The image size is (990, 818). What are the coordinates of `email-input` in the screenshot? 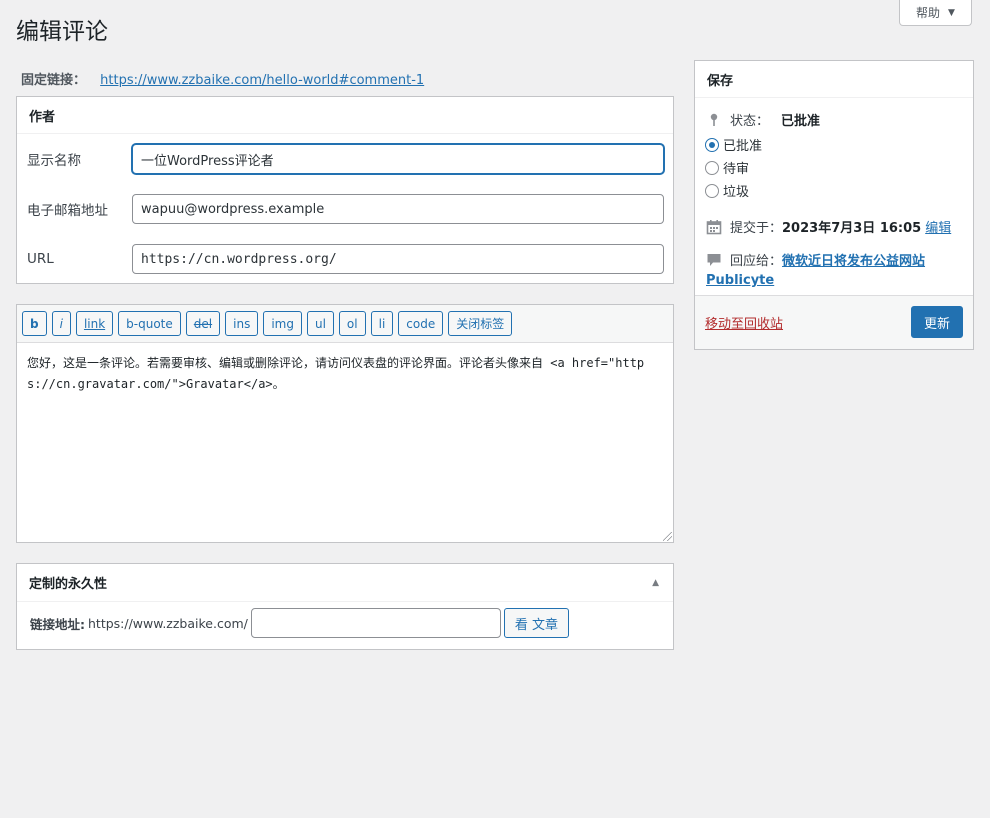 It's located at (398, 209).